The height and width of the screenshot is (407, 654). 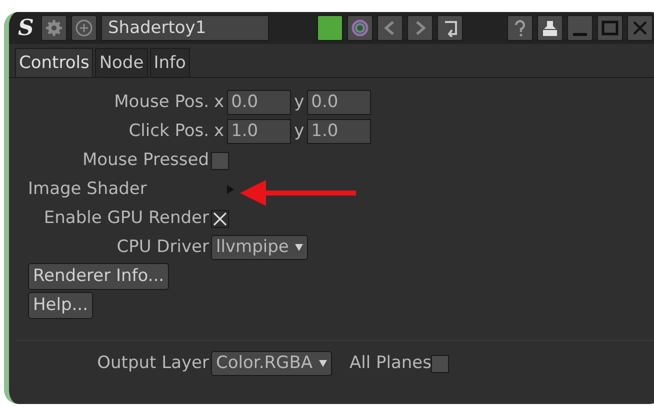 What do you see at coordinates (185, 28) in the screenshot?
I see `node-name-field: Shadertoy1` at bounding box center [185, 28].